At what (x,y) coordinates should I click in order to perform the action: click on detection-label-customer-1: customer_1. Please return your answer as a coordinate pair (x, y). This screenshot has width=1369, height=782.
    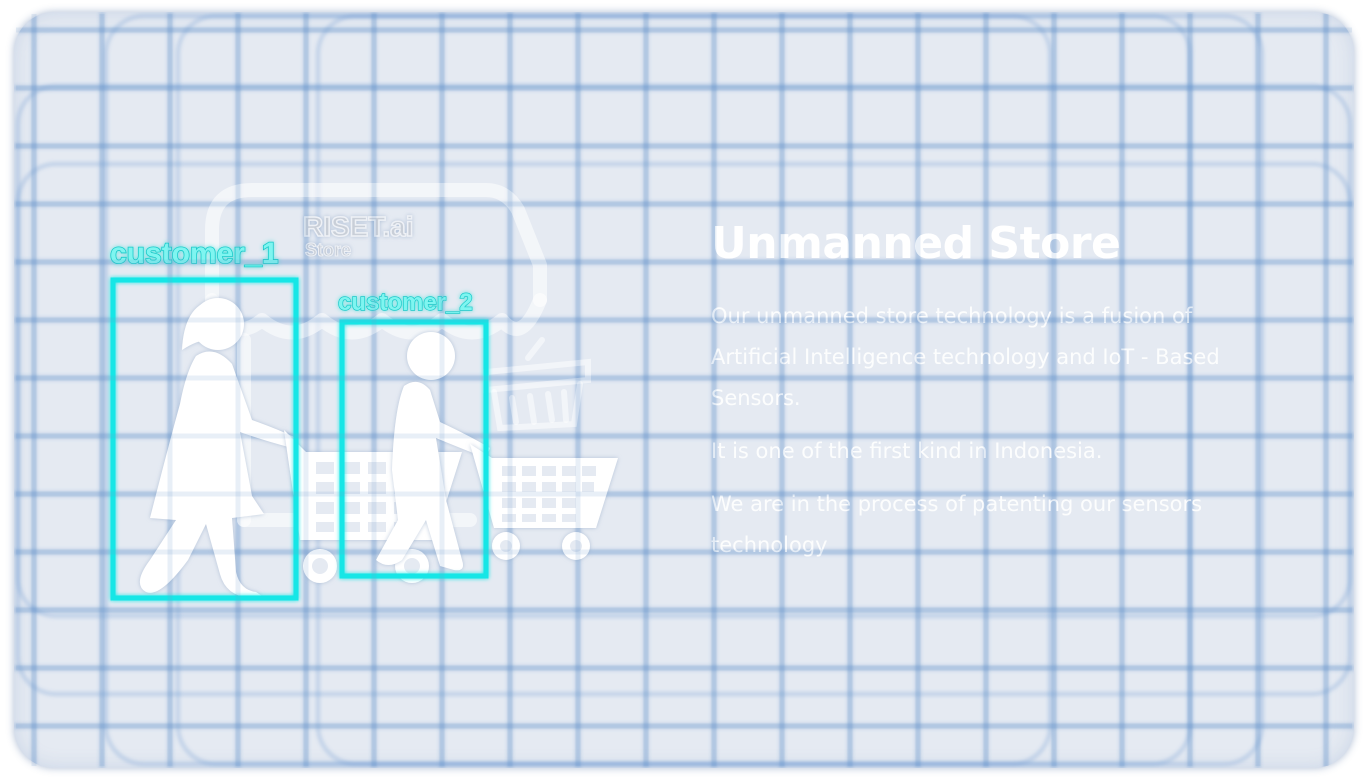
    Looking at the image, I should click on (194, 253).